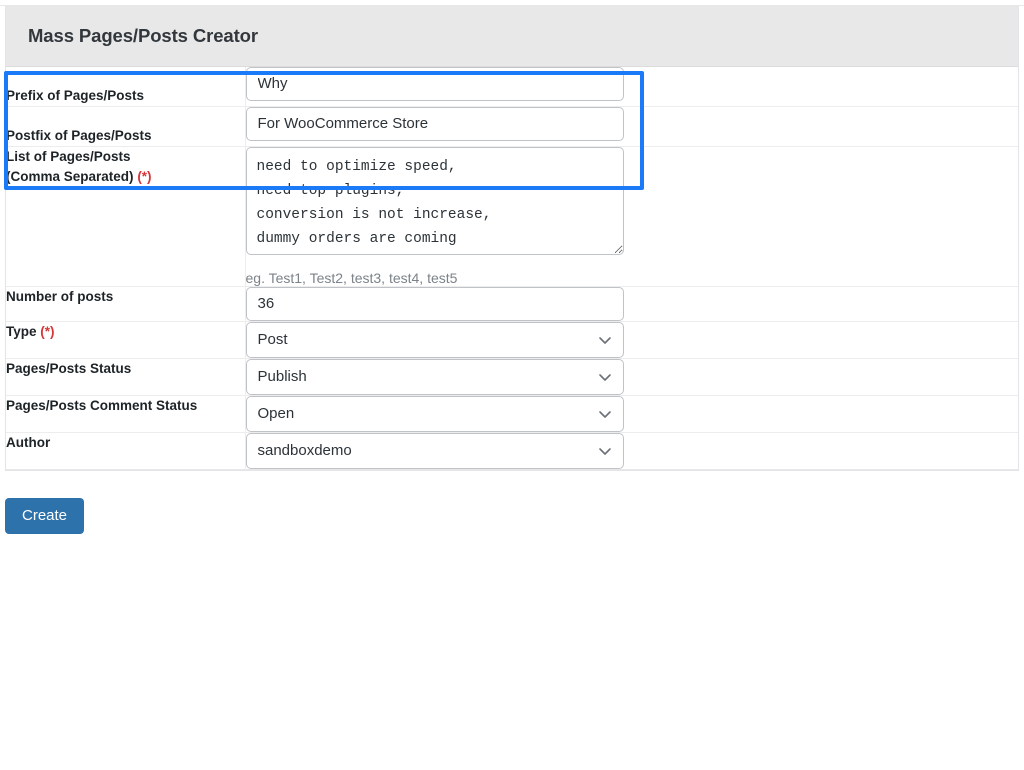  What do you see at coordinates (512, 503) in the screenshot?
I see `form-footer: Create` at bounding box center [512, 503].